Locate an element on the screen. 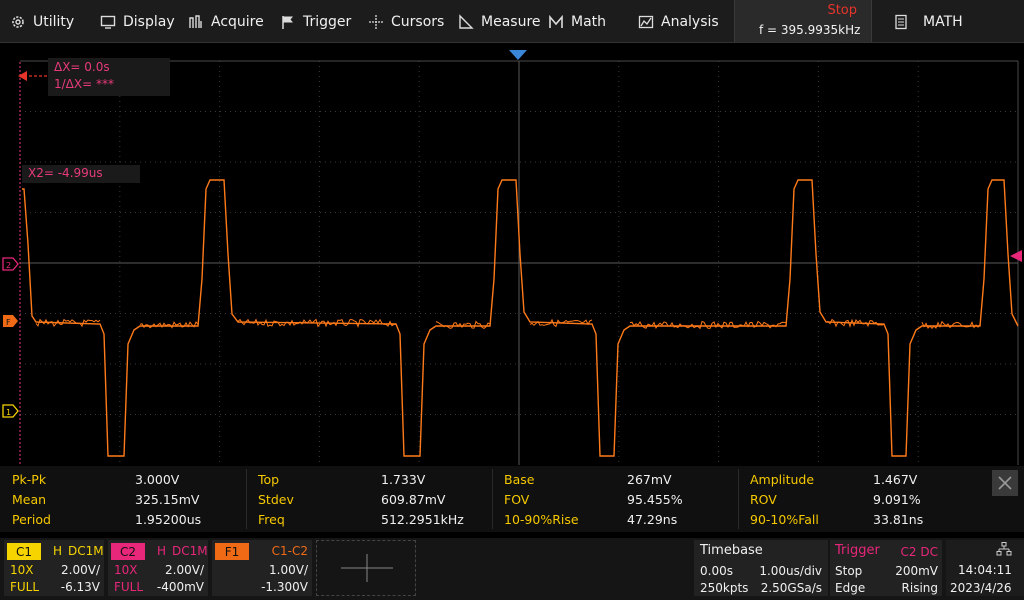 The width and height of the screenshot is (1024, 600). acquire-icon is located at coordinates (196, 22).